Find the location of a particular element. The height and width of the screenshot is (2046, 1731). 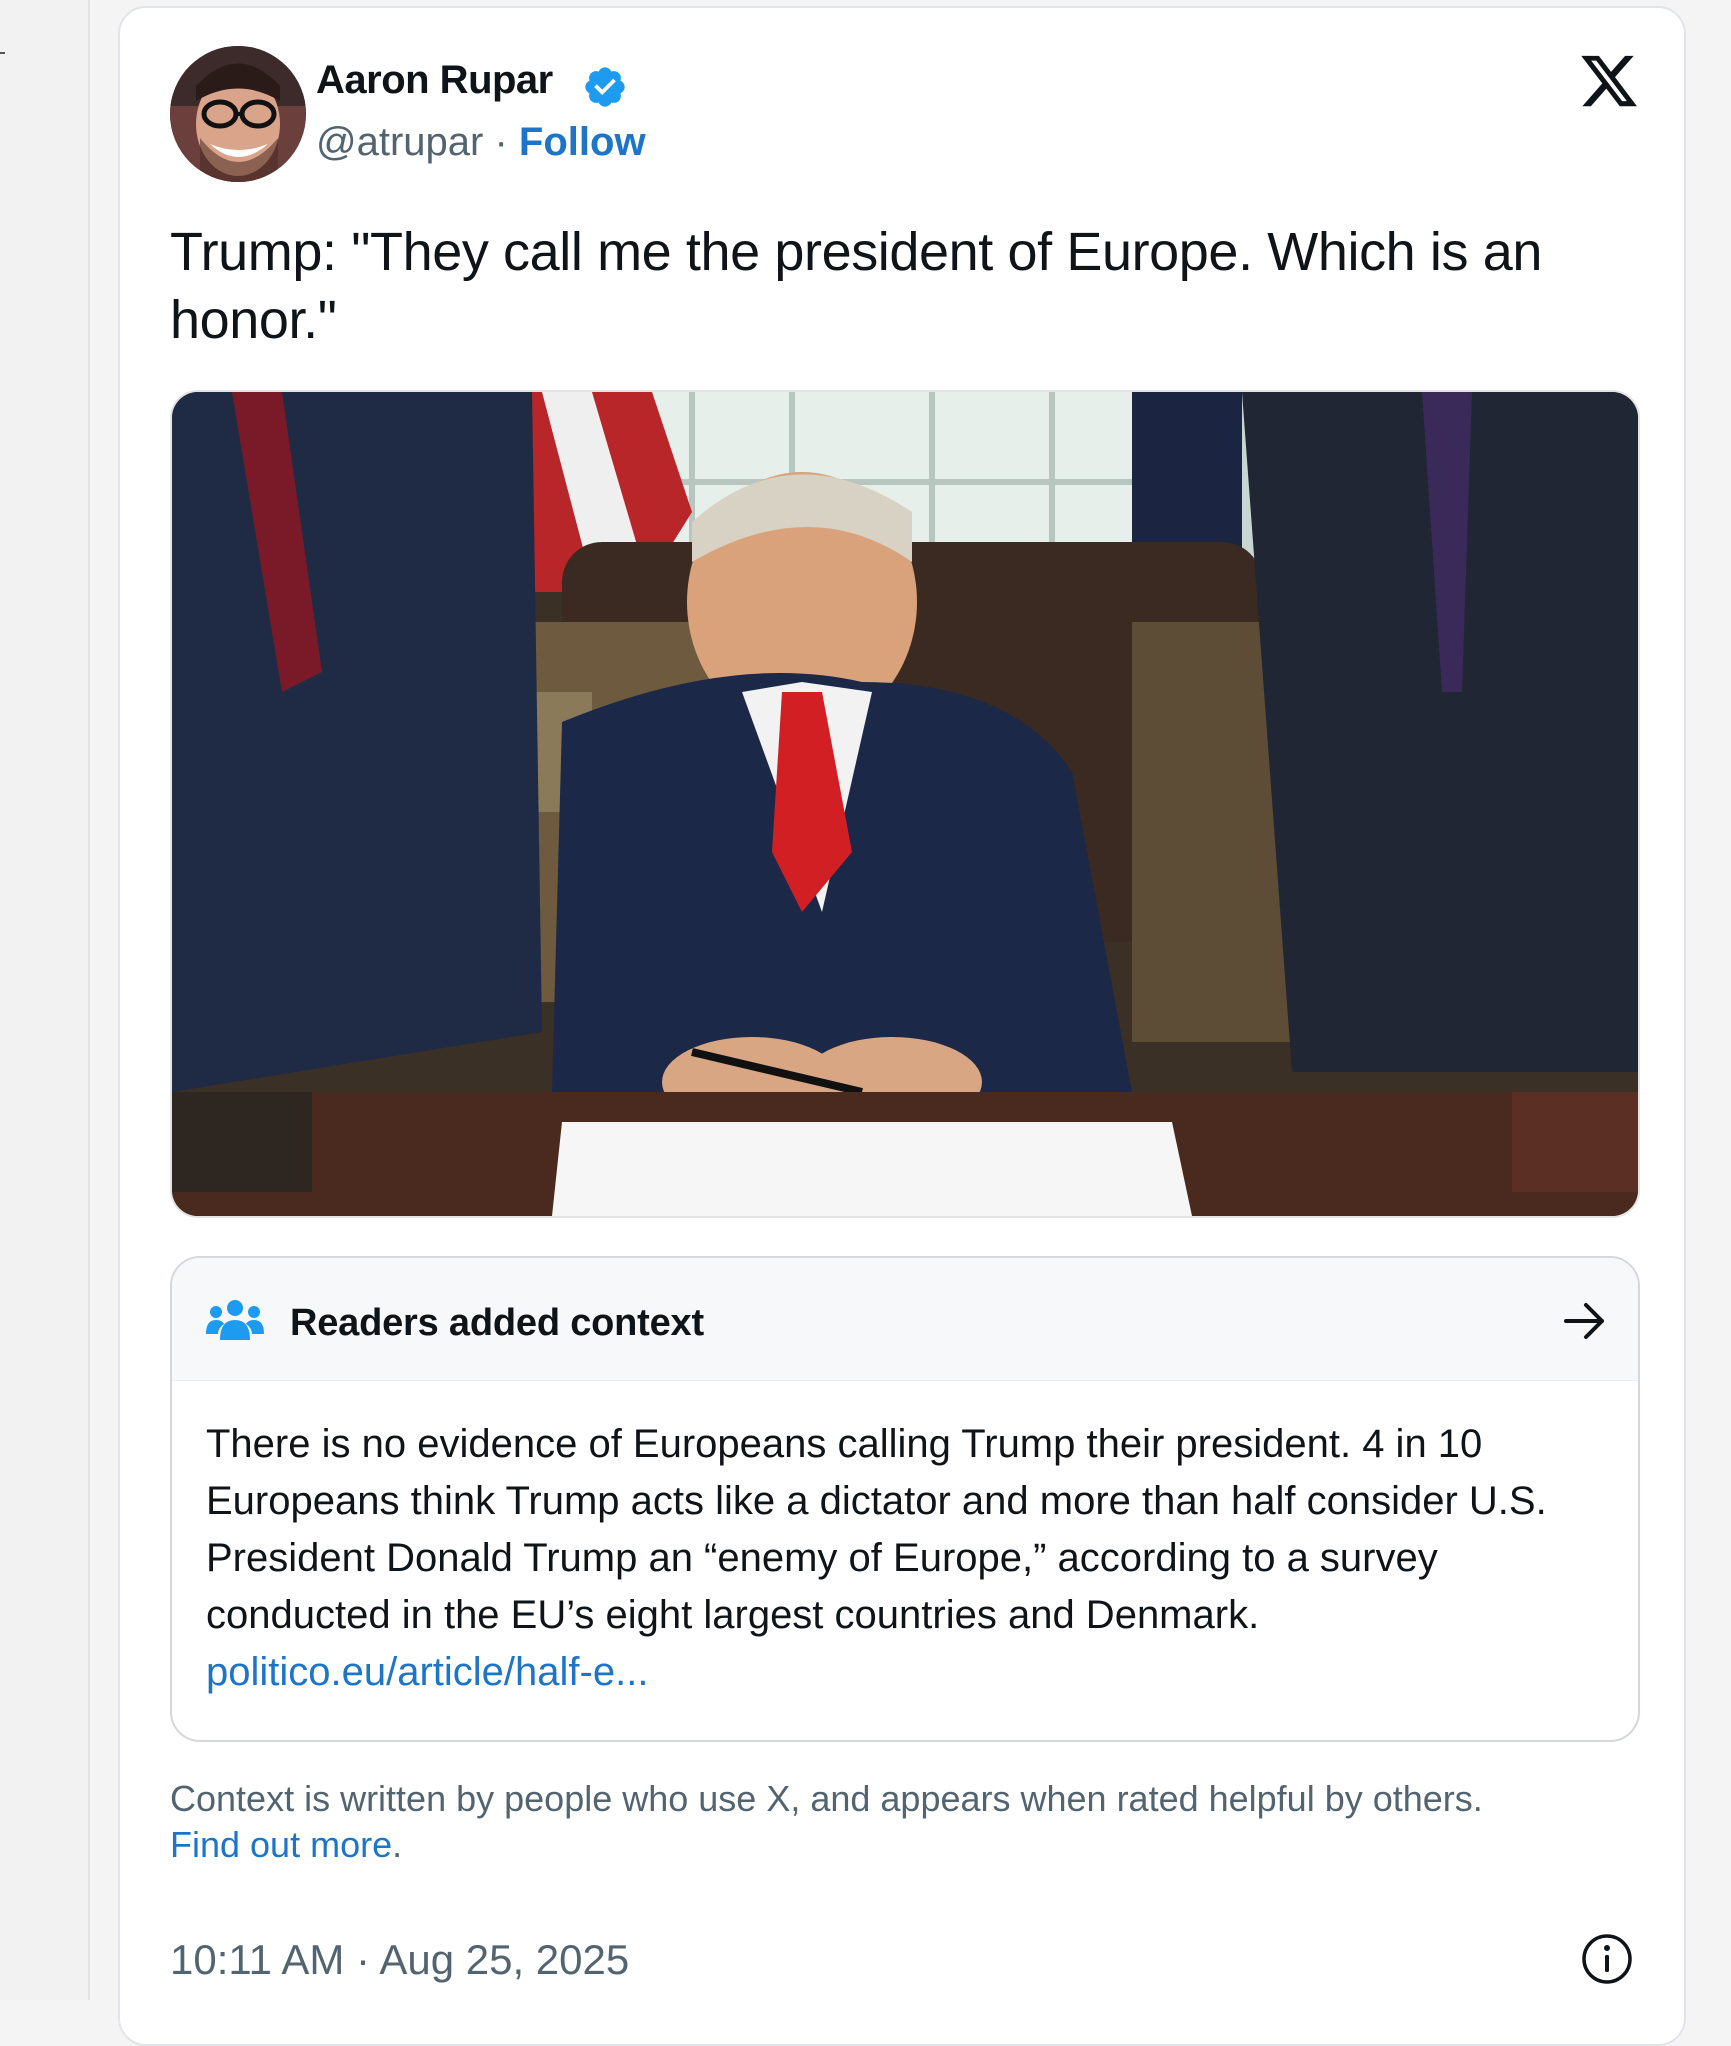

author-name: Aaron Rupar is located at coordinates (434, 80).